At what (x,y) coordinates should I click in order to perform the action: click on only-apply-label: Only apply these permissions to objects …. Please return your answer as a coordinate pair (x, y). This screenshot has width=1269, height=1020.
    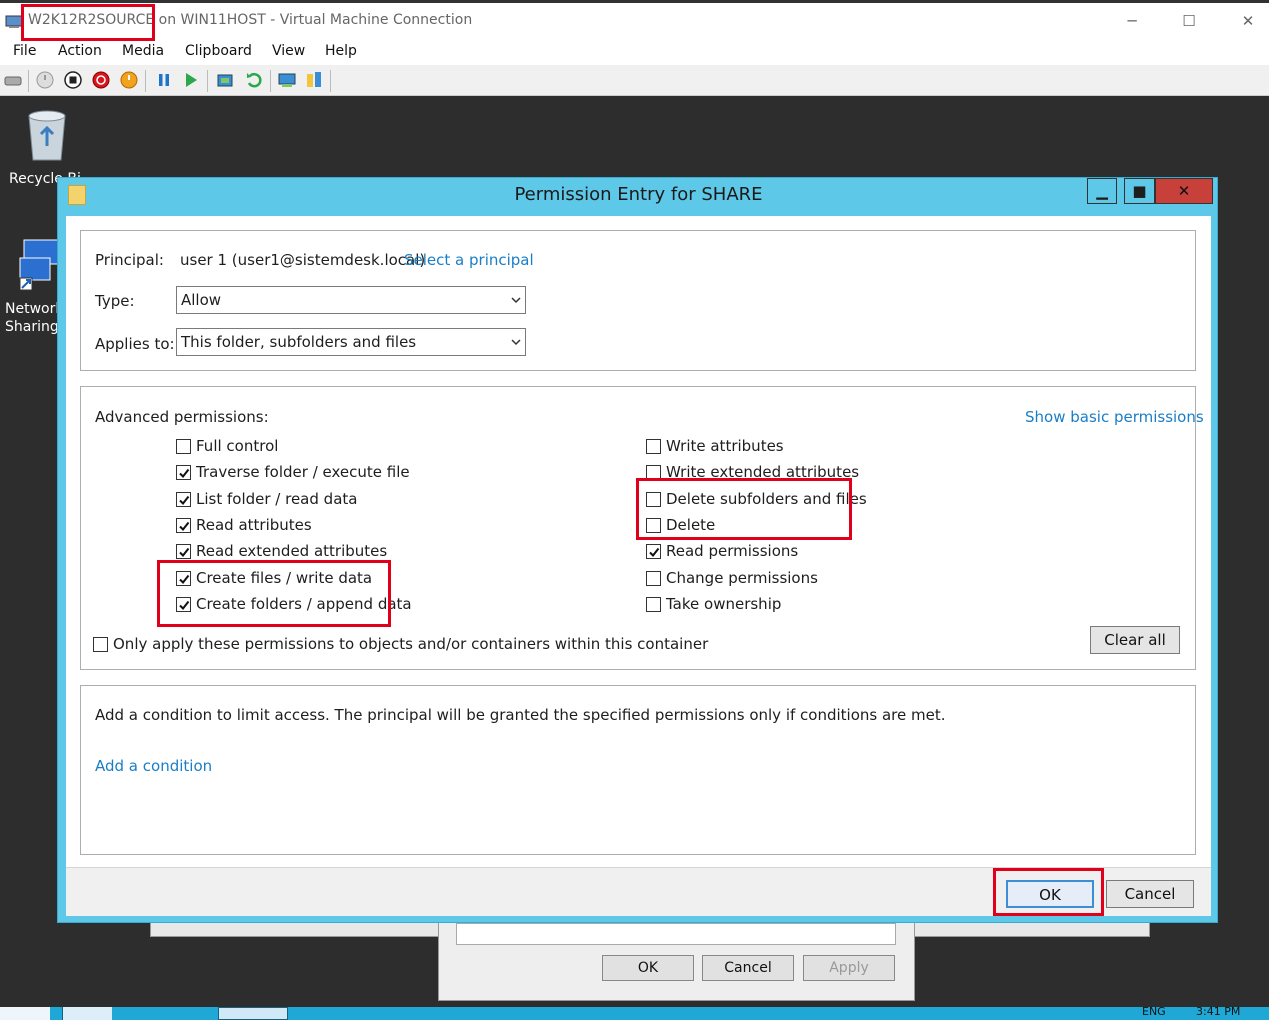
    Looking at the image, I should click on (411, 644).